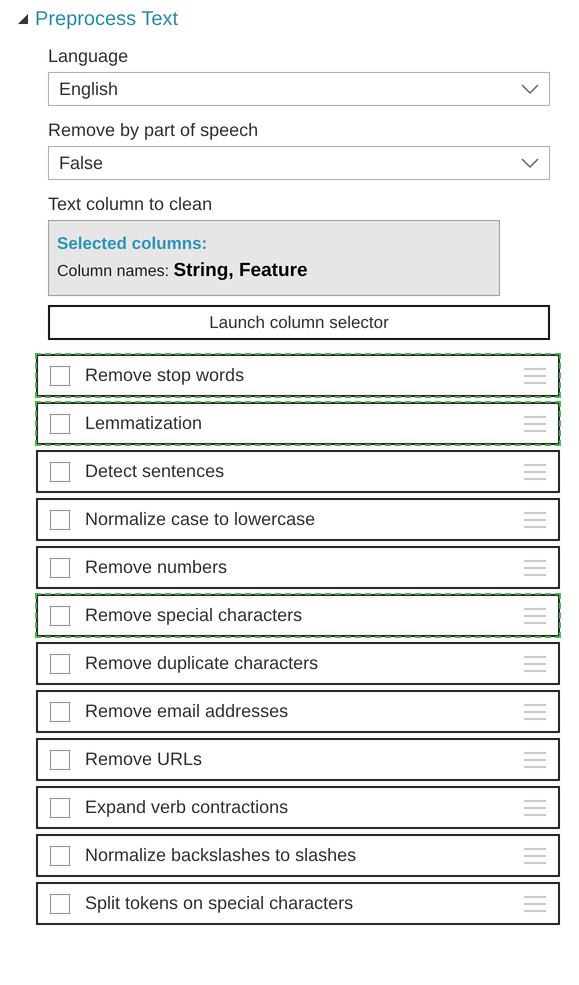 This screenshot has width=579, height=985. Describe the element at coordinates (200, 519) in the screenshot. I see `option-label: Normalize case to lowercase` at that location.